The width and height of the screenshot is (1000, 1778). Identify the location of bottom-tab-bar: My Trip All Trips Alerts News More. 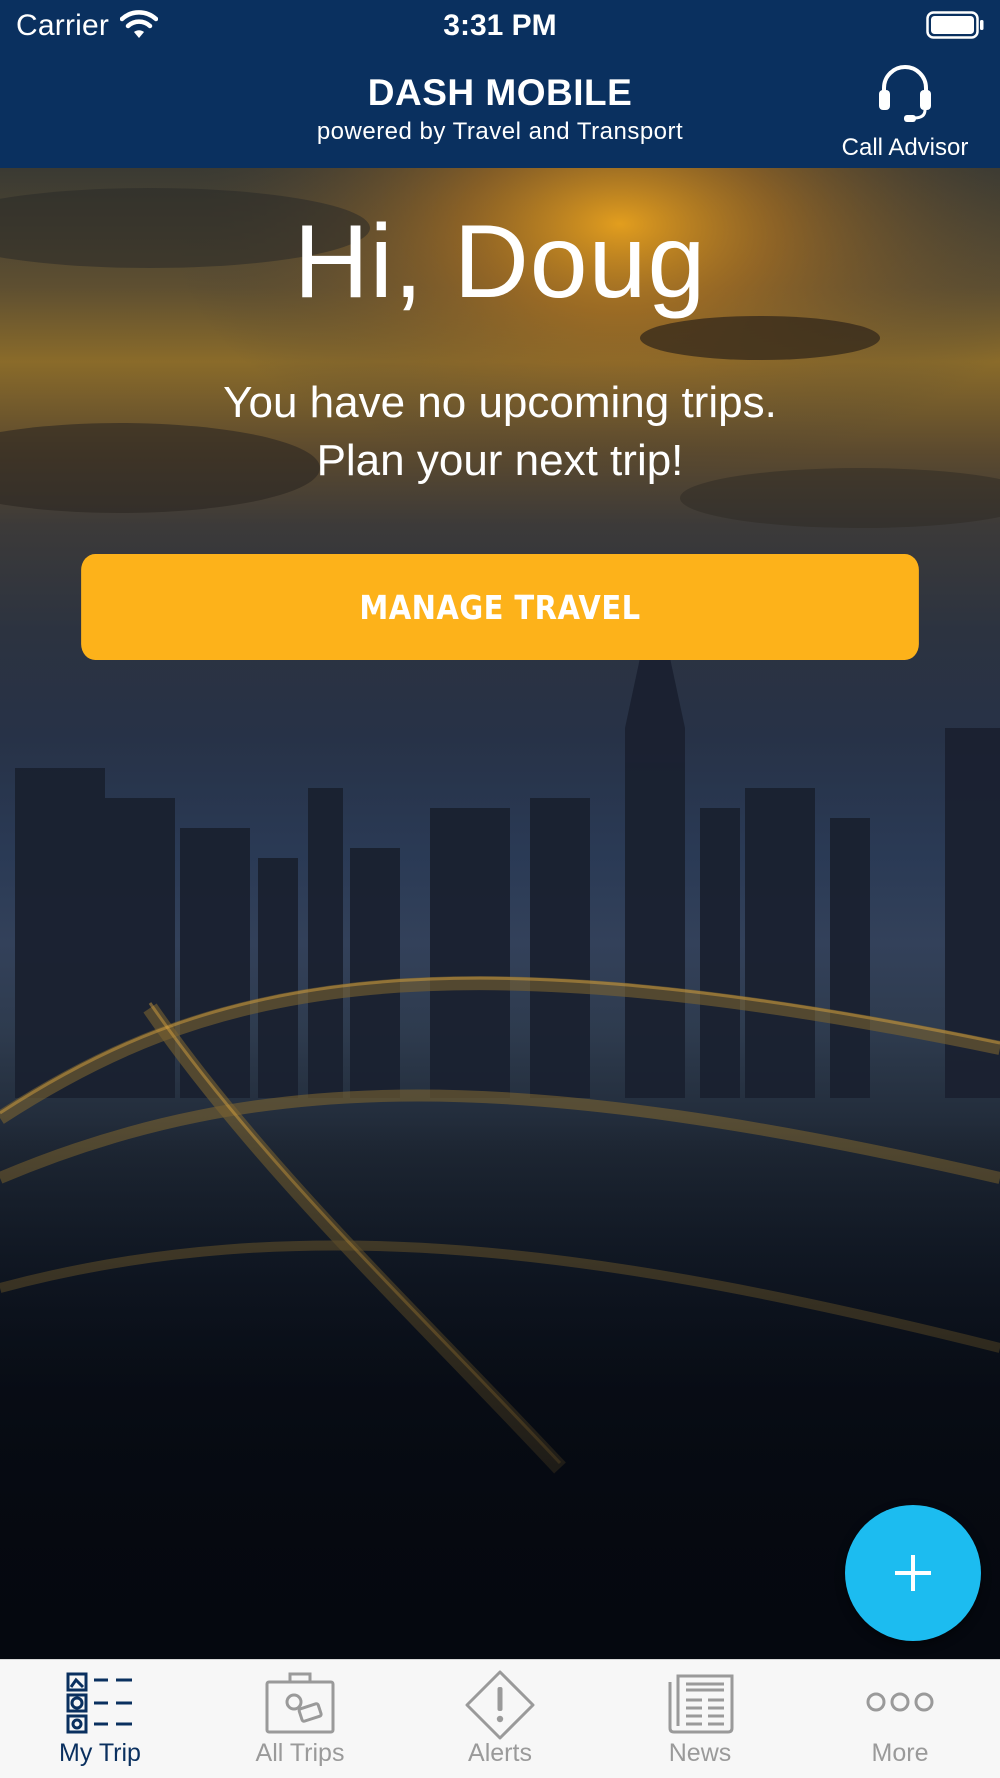
(500, 1718).